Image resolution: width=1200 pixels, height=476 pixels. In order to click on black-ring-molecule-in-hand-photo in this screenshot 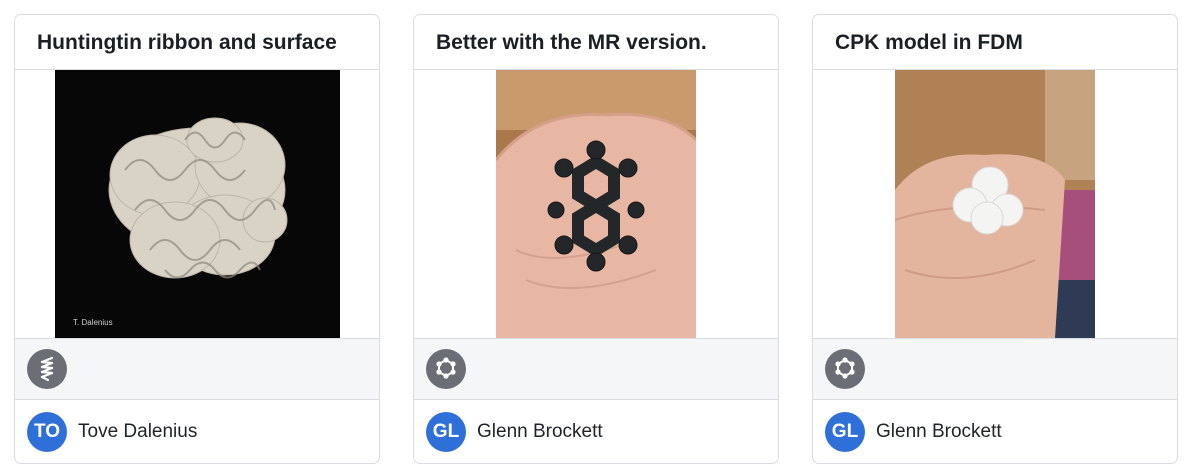, I will do `click(596, 204)`.